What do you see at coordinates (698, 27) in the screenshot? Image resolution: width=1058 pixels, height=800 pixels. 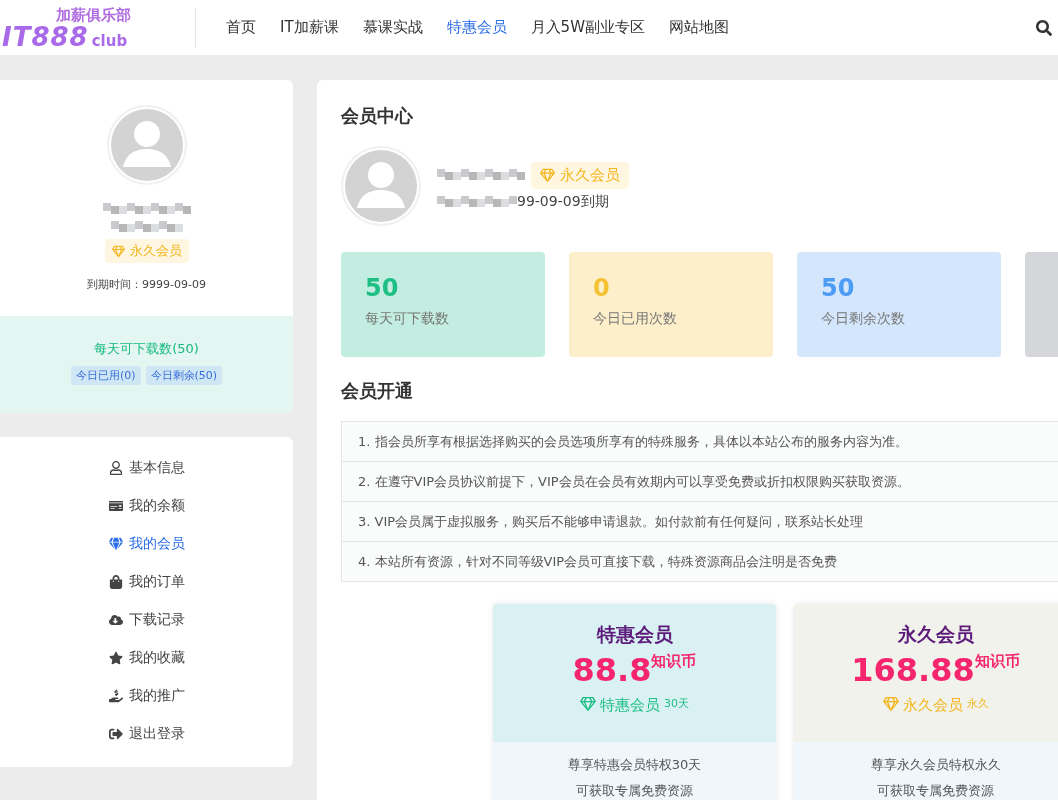 I see `nav-link: 网站地图` at bounding box center [698, 27].